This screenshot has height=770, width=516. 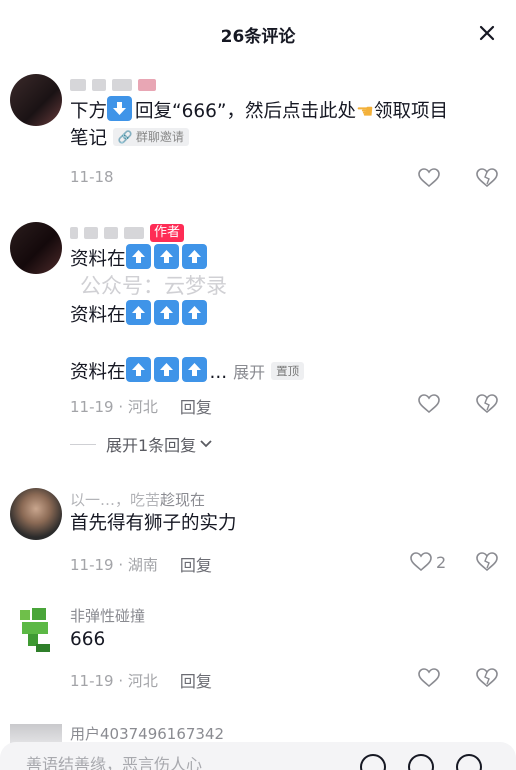 What do you see at coordinates (88, 639) in the screenshot?
I see `comment-text: 666` at bounding box center [88, 639].